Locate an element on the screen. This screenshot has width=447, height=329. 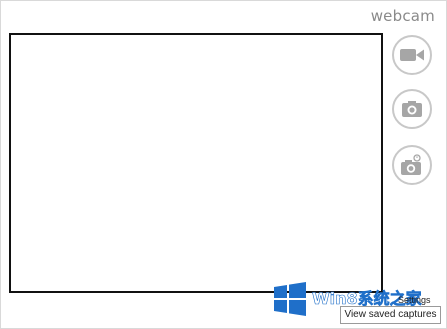
view-saved-captures-link: View saved captures is located at coordinates (390, 315).